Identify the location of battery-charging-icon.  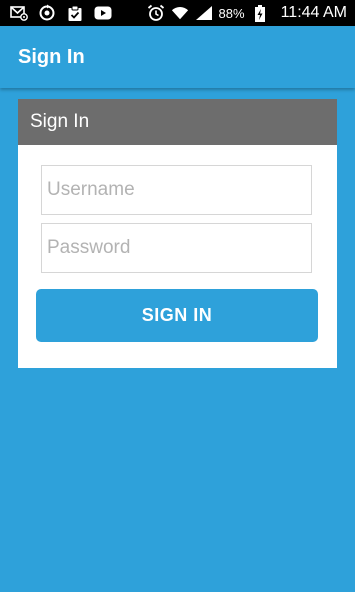
(260, 13).